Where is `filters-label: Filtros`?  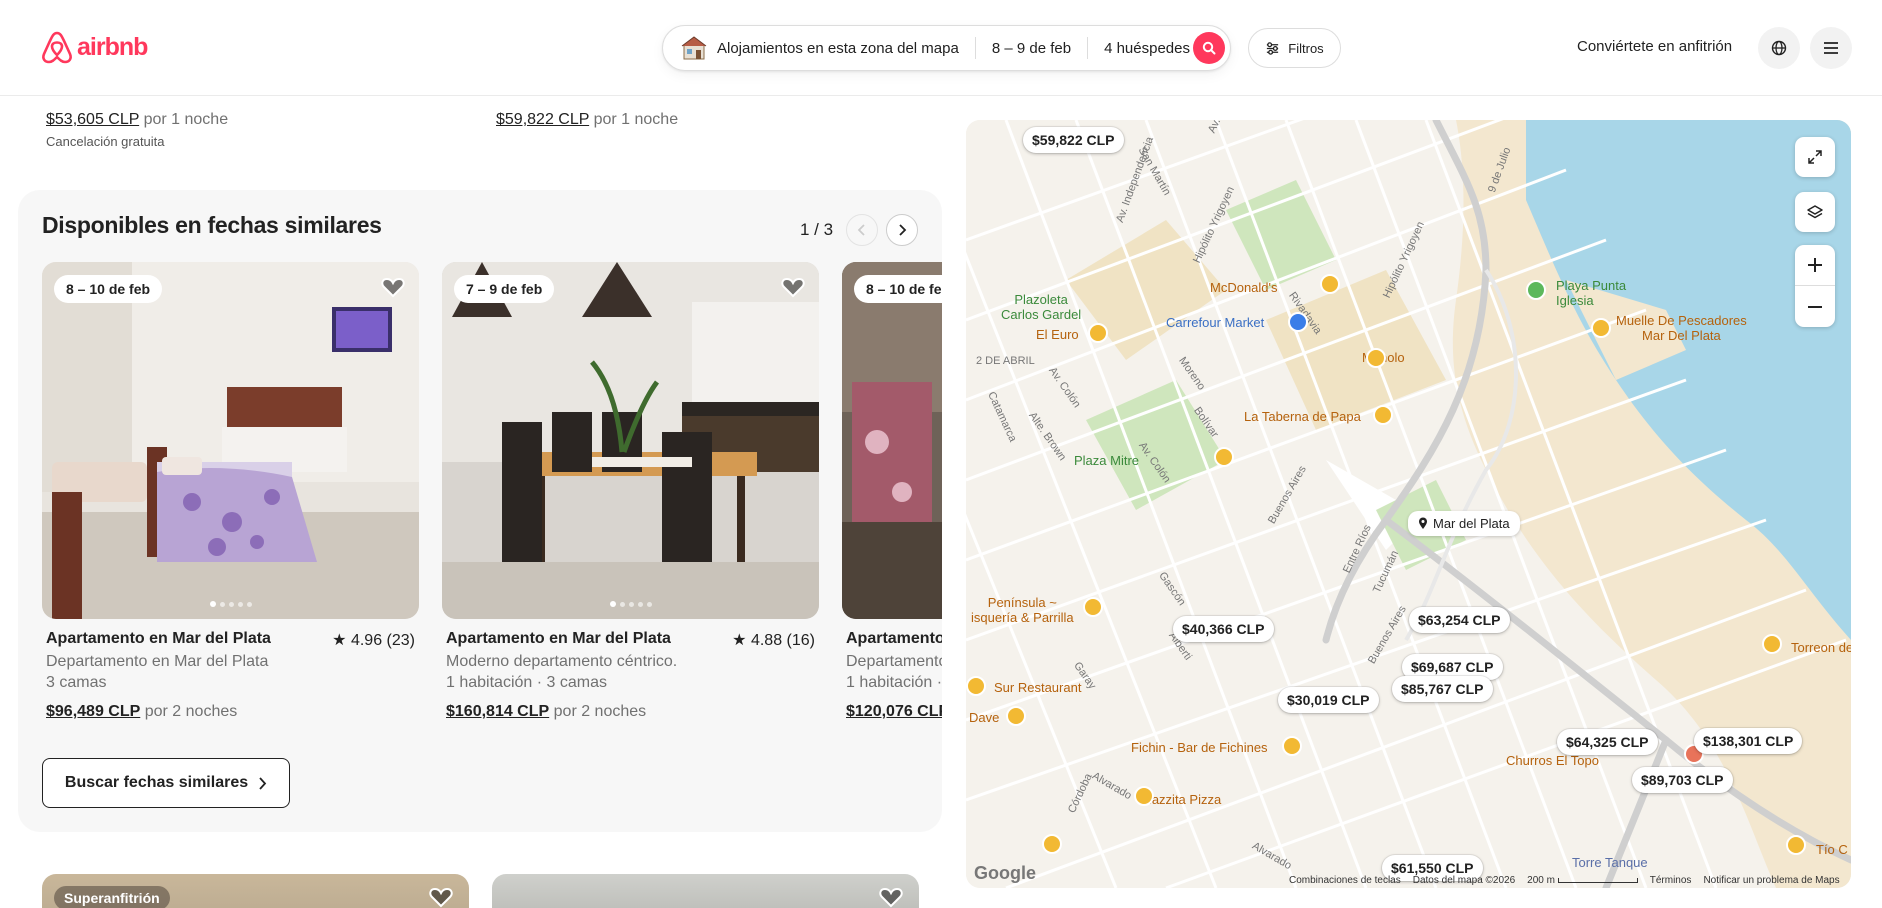 filters-label: Filtros is located at coordinates (1306, 48).